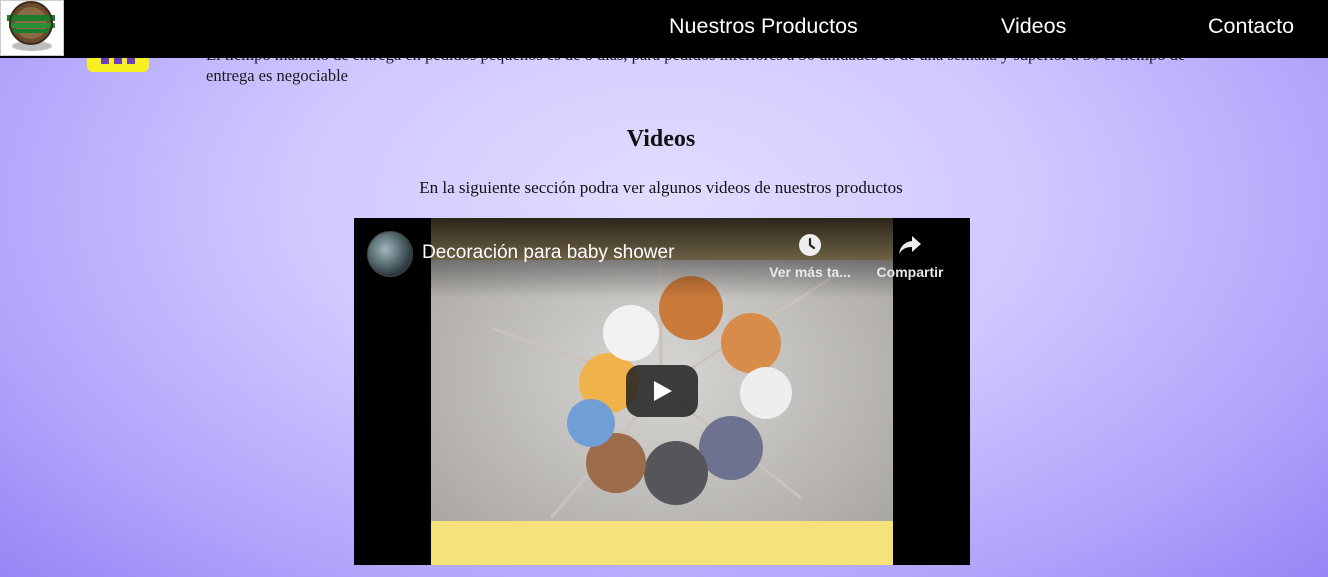 The image size is (1328, 577). What do you see at coordinates (664, 29) in the screenshot?
I see `navbar: Nuestros Productos Videos Contacto` at bounding box center [664, 29].